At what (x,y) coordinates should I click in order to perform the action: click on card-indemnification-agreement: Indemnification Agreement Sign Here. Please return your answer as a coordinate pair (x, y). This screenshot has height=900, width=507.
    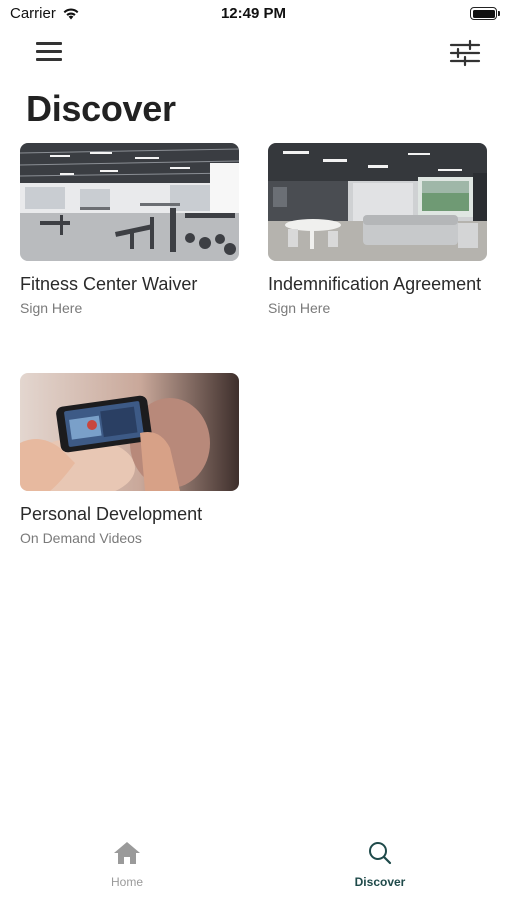
    Looking at the image, I should click on (377, 229).